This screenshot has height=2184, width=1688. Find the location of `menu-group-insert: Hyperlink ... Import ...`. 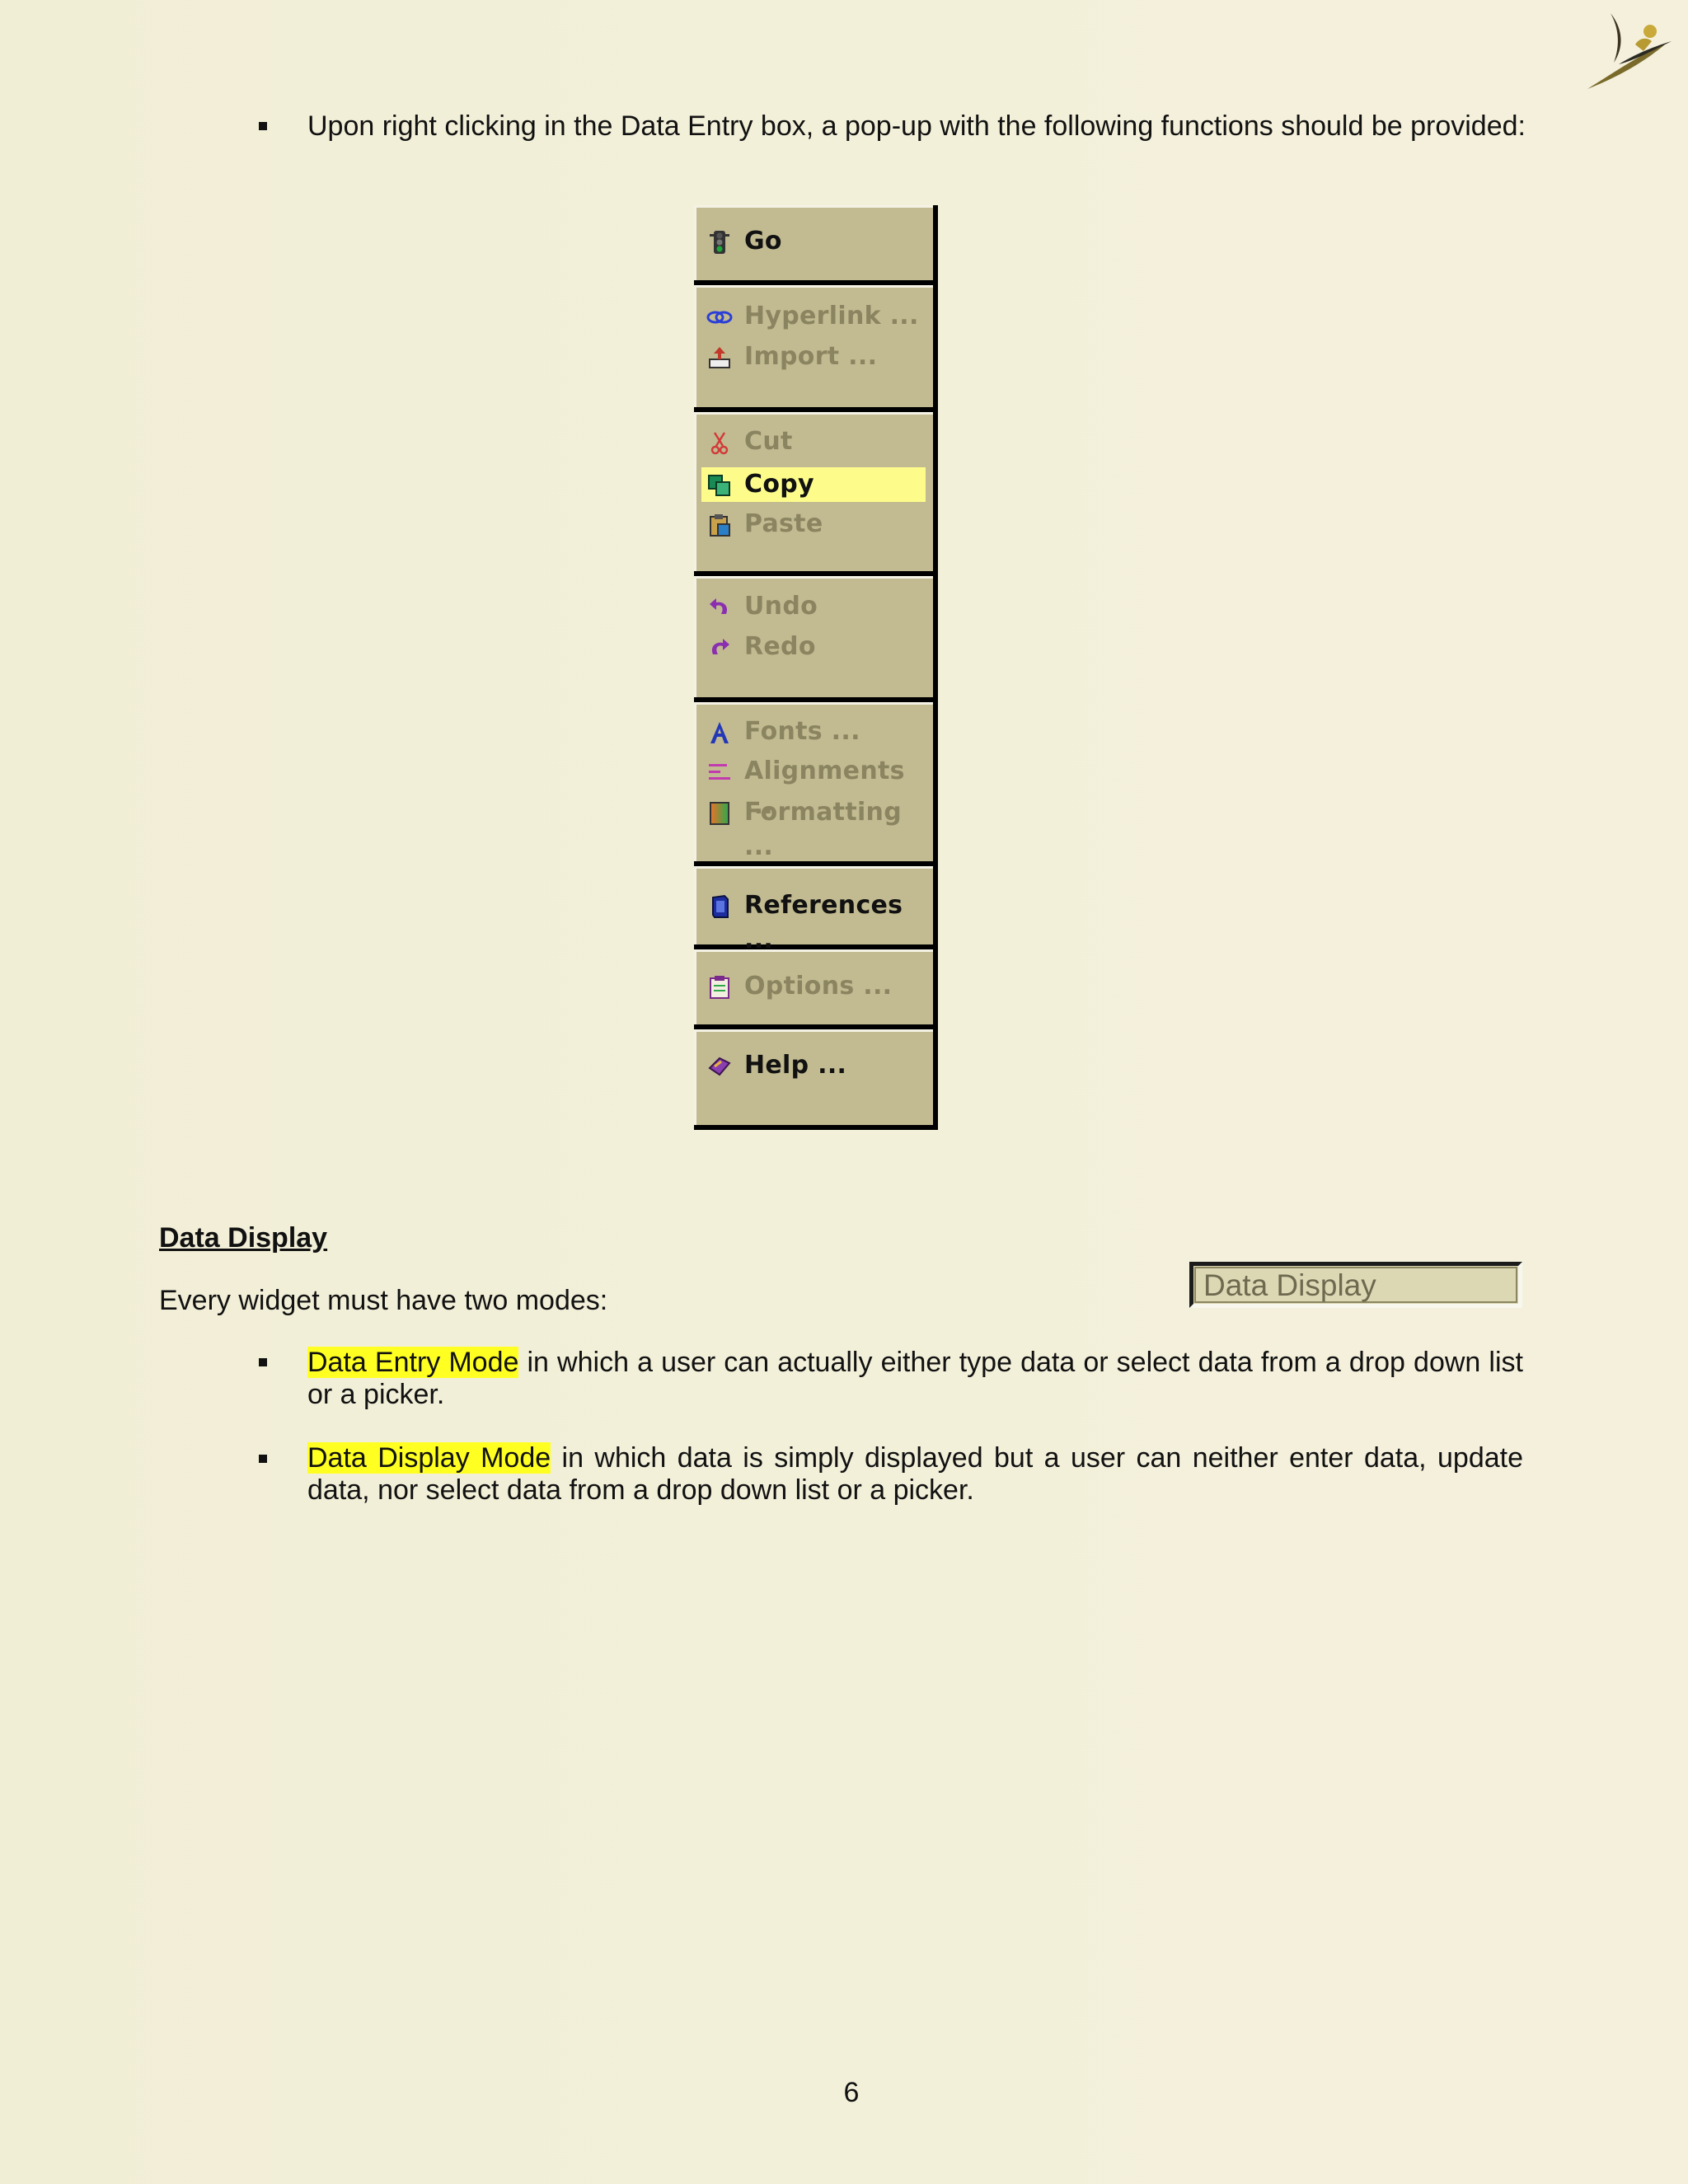

menu-group-insert: Hyperlink ... Import ... is located at coordinates (814, 346).